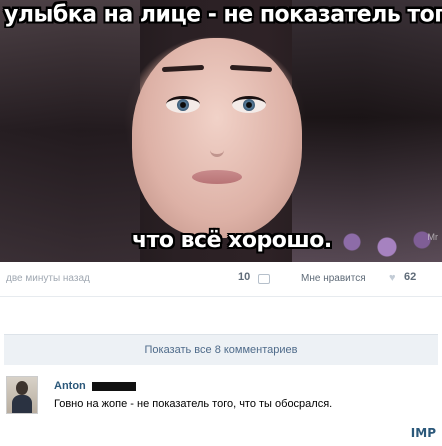 Image resolution: width=442 pixels, height=446 pixels. I want to click on like-label: Мне нравится, so click(333, 278).